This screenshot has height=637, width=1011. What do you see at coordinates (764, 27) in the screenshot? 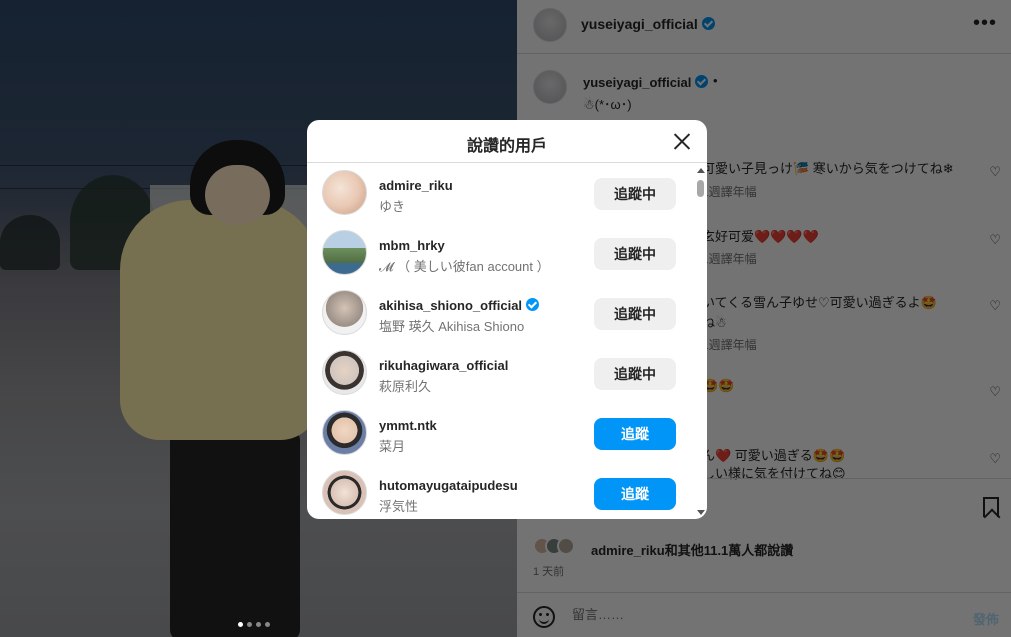
I see `post-header: yuseiyagi_official •••` at bounding box center [764, 27].